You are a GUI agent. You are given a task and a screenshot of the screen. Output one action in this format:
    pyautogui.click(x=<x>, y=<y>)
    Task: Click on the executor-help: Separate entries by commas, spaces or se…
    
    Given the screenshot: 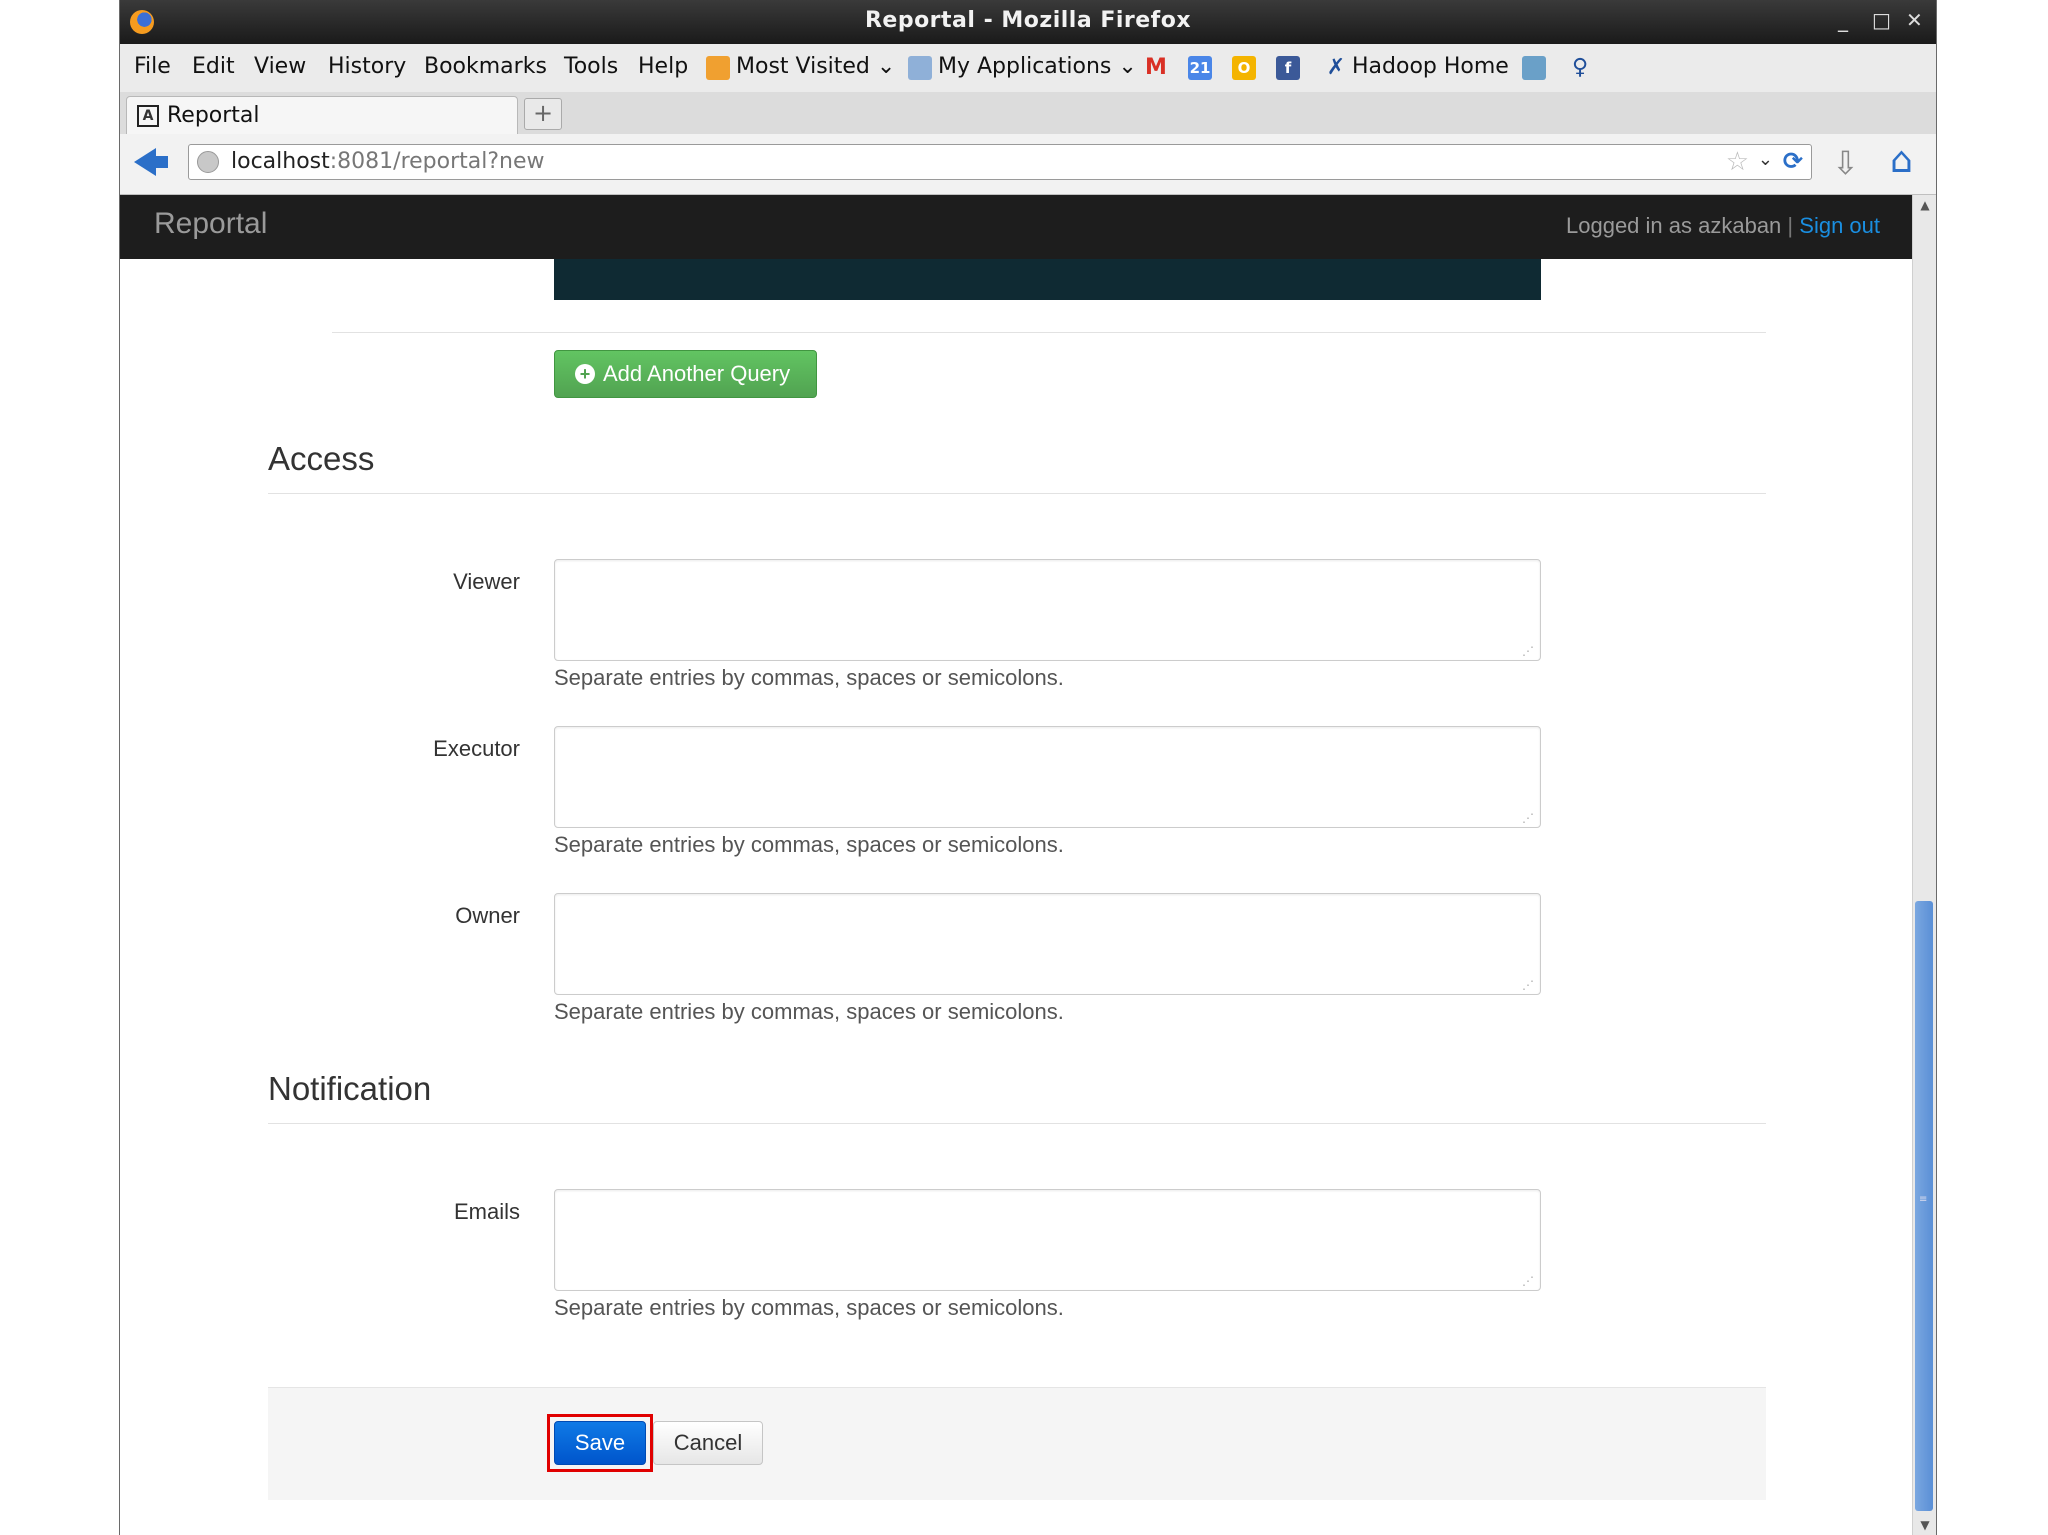 What is the action you would take?
    pyautogui.click(x=809, y=844)
    